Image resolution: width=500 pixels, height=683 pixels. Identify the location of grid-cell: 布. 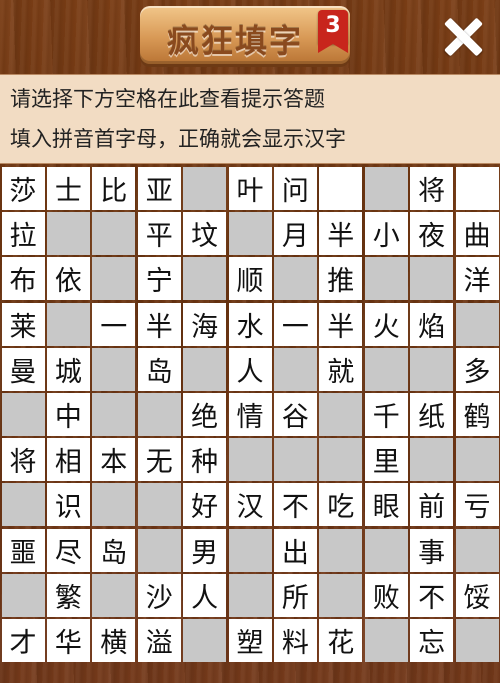
(23, 279).